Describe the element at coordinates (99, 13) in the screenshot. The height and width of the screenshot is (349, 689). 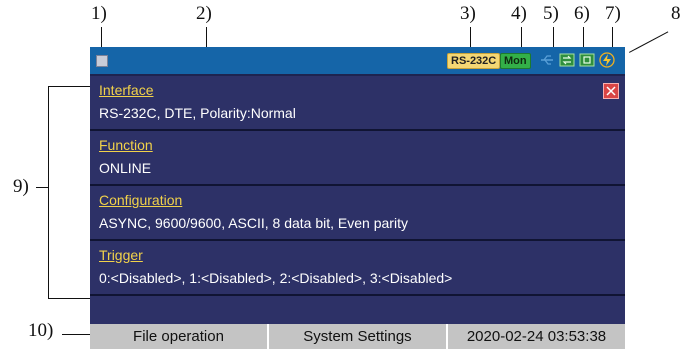
I see `callout-1: 1)` at that location.